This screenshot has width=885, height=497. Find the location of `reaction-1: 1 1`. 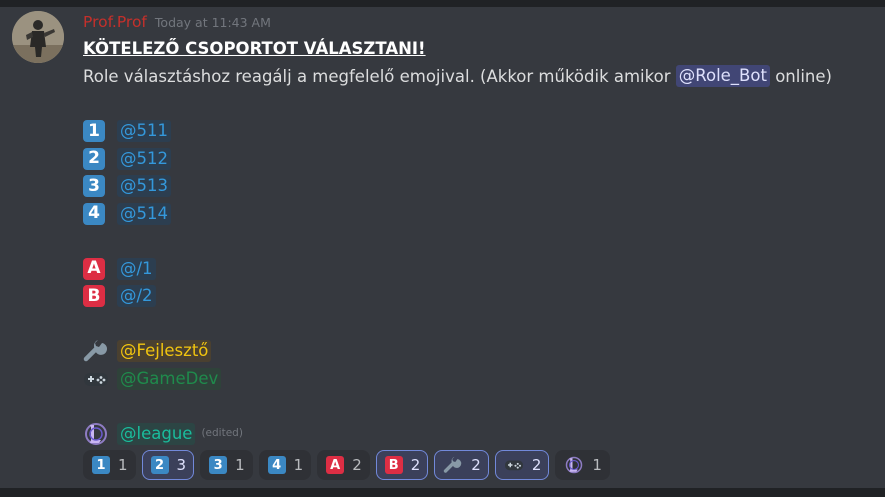

reaction-1: 1 1 is located at coordinates (109, 465).